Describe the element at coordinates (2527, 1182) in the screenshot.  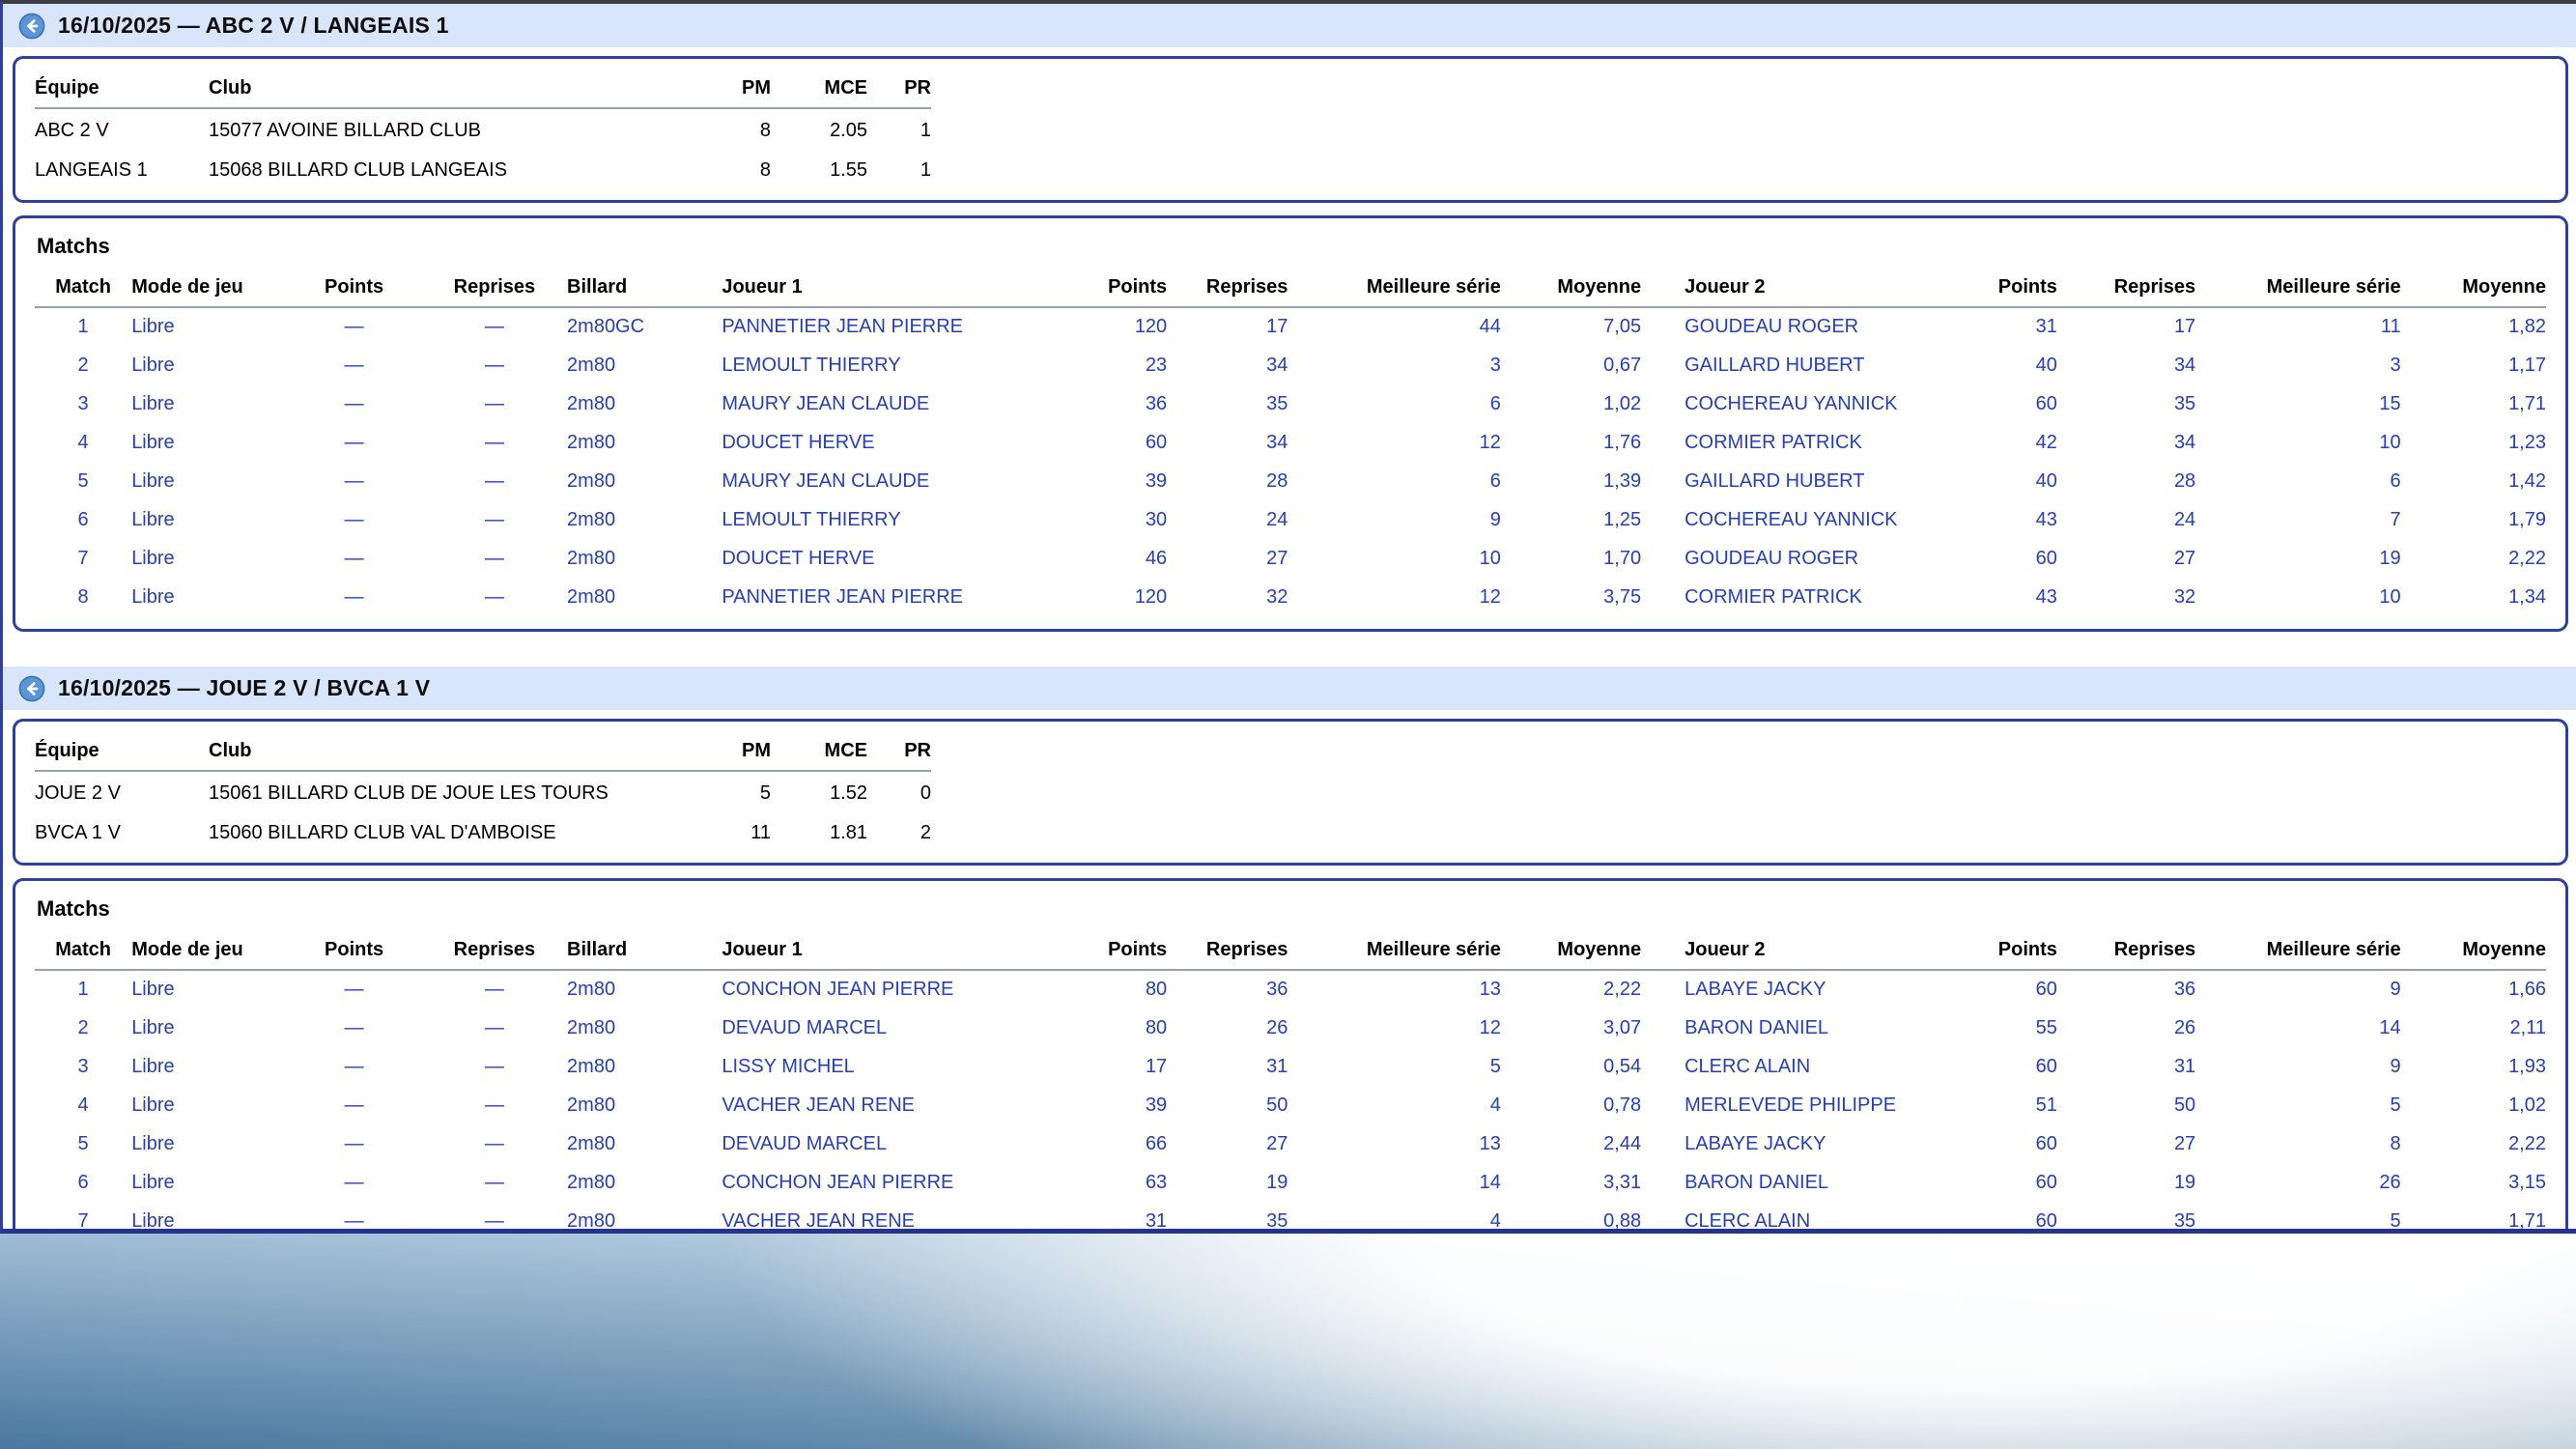
I see `match-cell: 3,15` at that location.